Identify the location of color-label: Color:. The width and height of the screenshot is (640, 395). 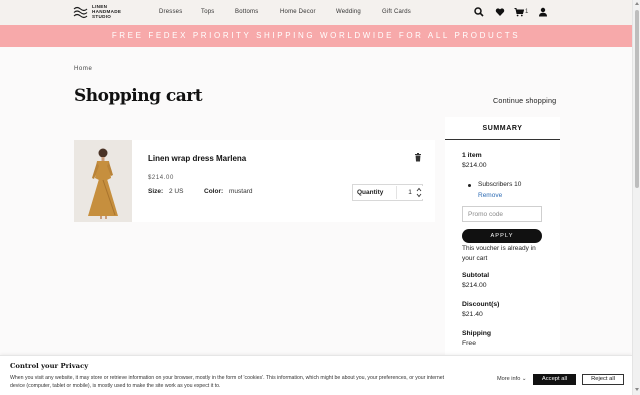
(214, 191).